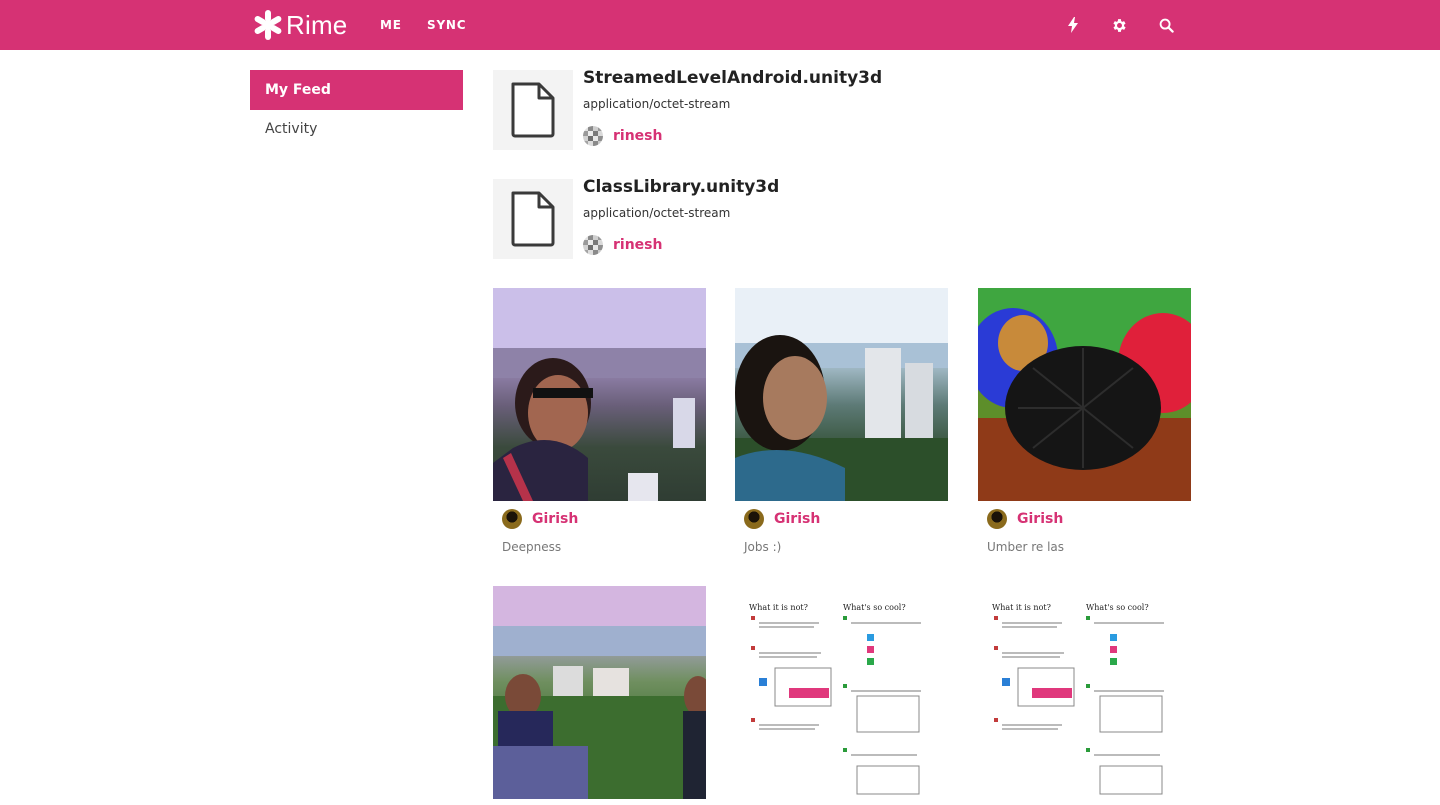 This screenshot has height=805, width=1440. I want to click on asterisk-logo-icon, so click(268, 25).